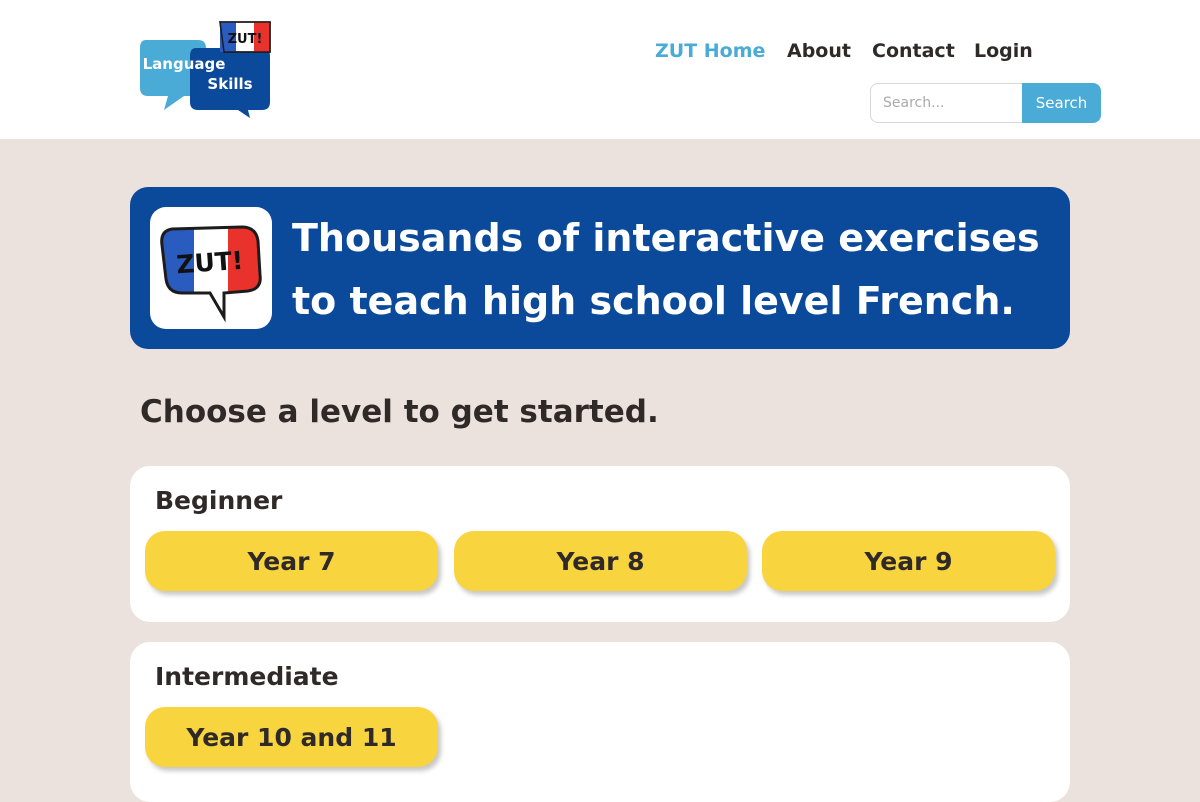  Describe the element at coordinates (184, 64) in the screenshot. I see `svg-text: Language` at that location.